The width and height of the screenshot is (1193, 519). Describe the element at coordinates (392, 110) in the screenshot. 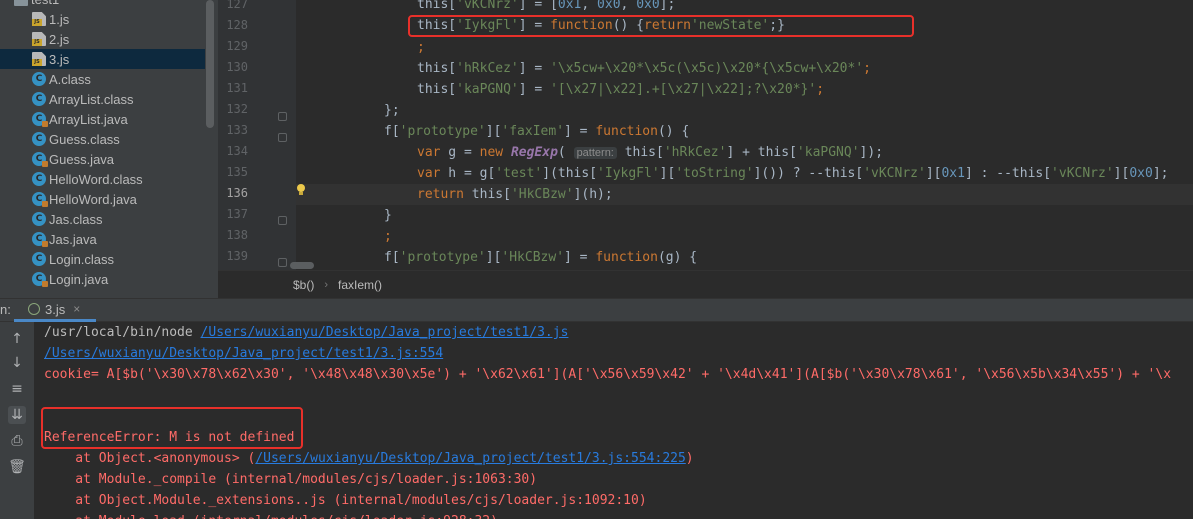

I see `code-line-132: };` at that location.